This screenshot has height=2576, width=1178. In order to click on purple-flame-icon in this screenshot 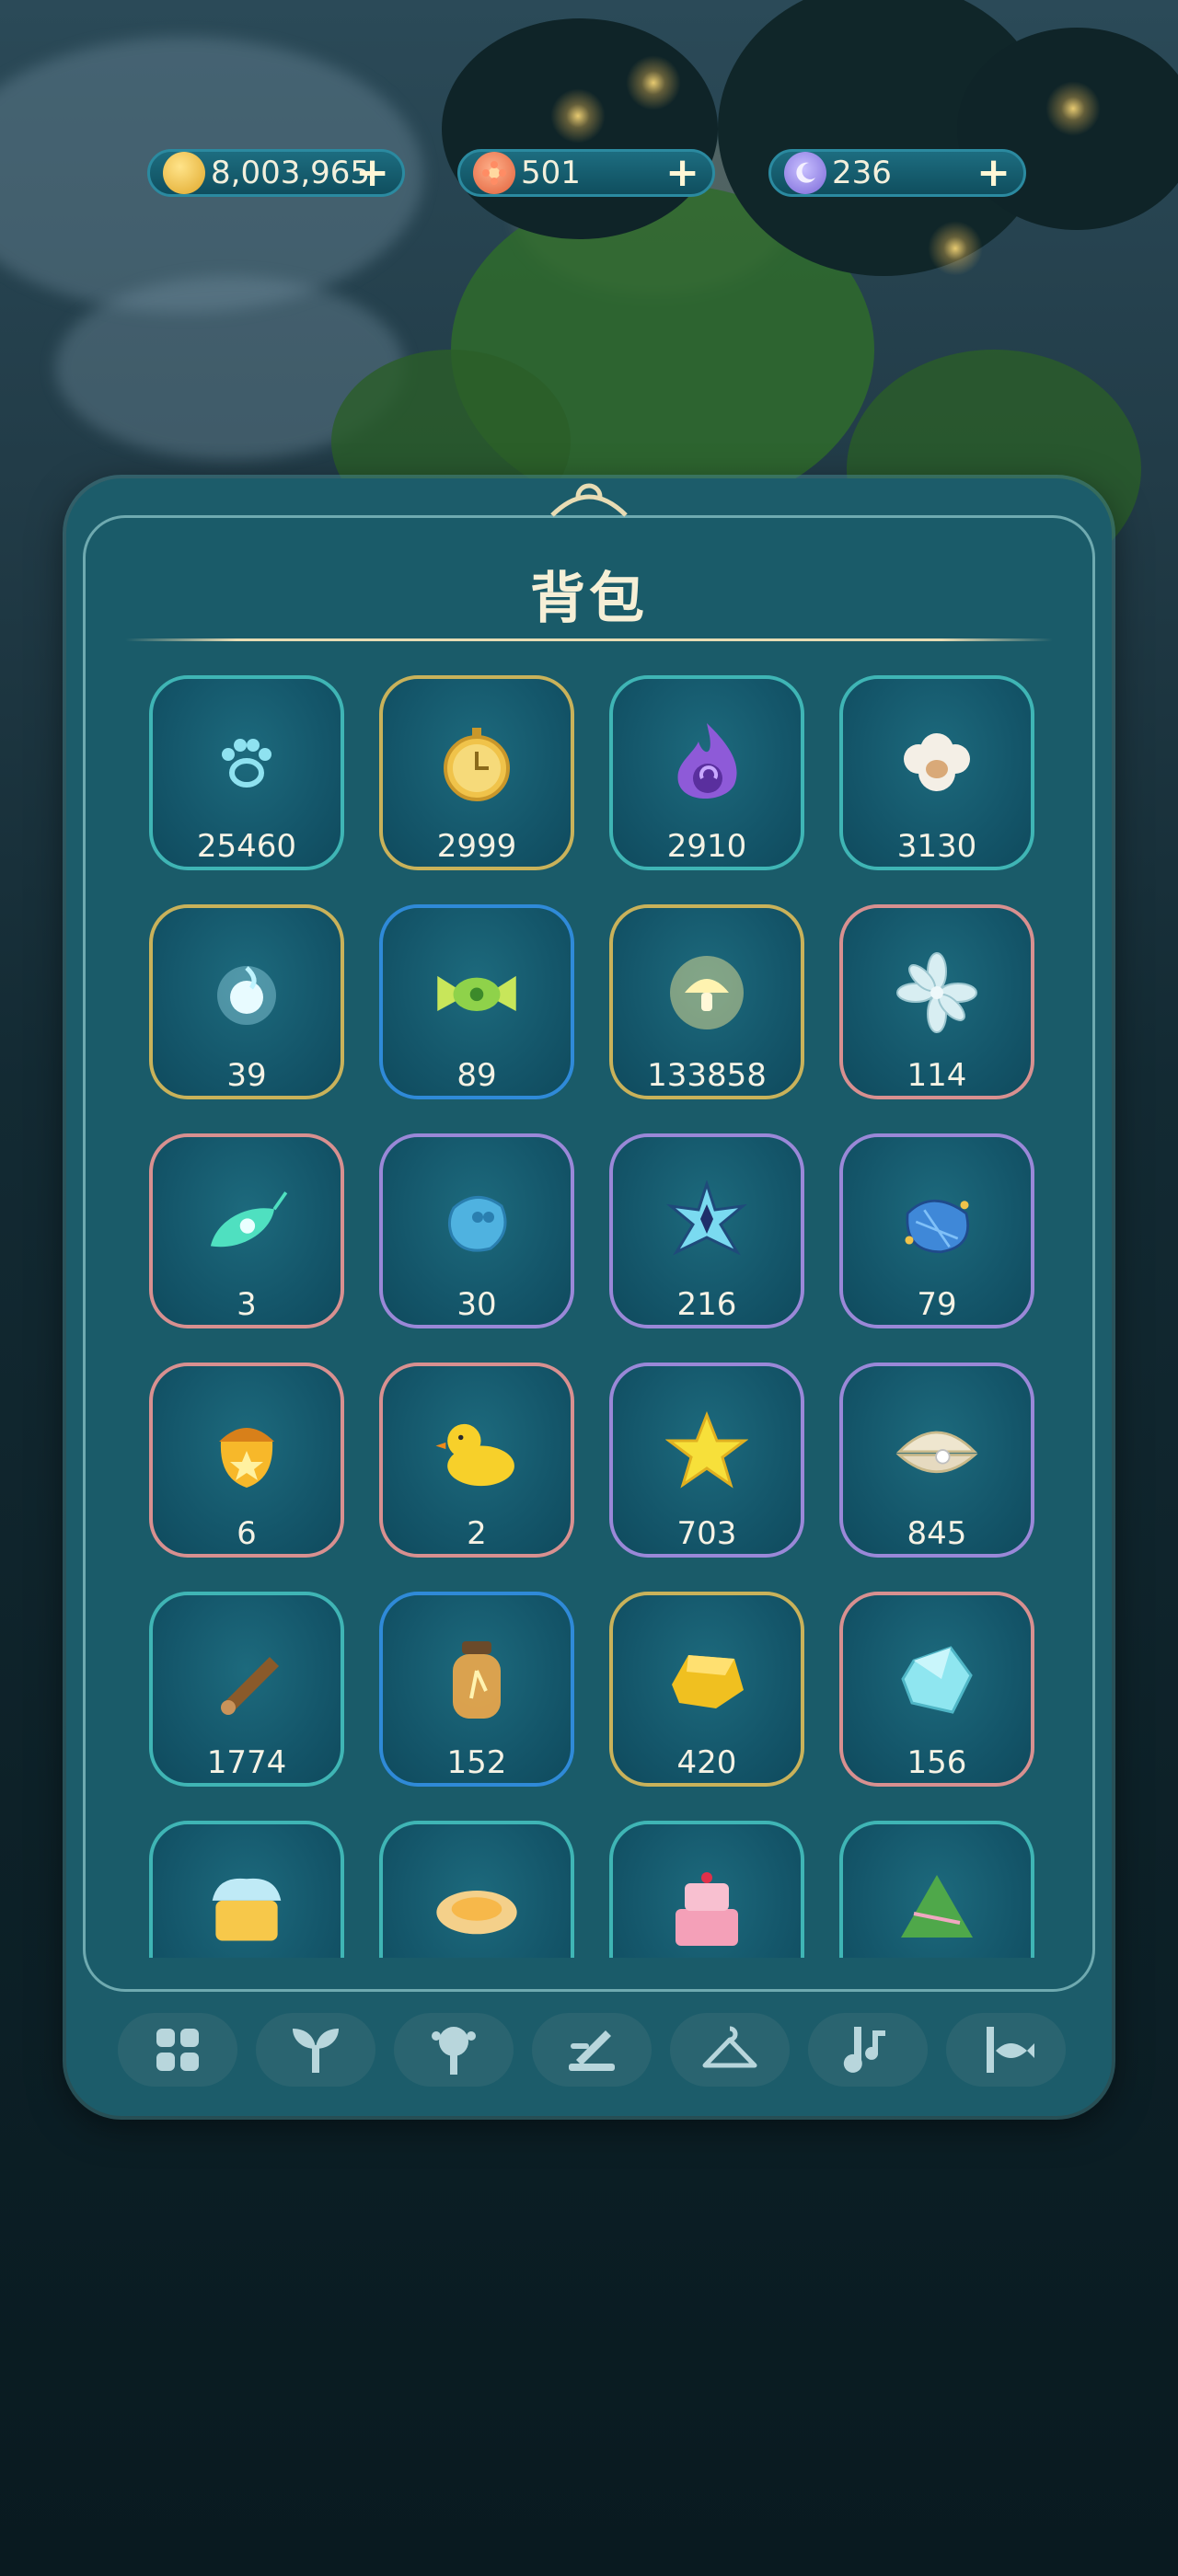, I will do `click(707, 764)`.